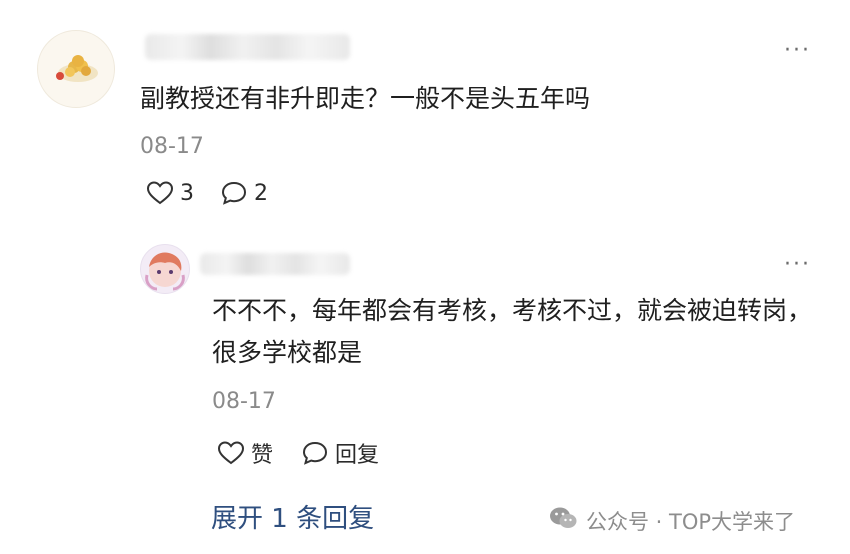 Image resolution: width=850 pixels, height=554 pixels. I want to click on reply-label: 回复, so click(357, 455).